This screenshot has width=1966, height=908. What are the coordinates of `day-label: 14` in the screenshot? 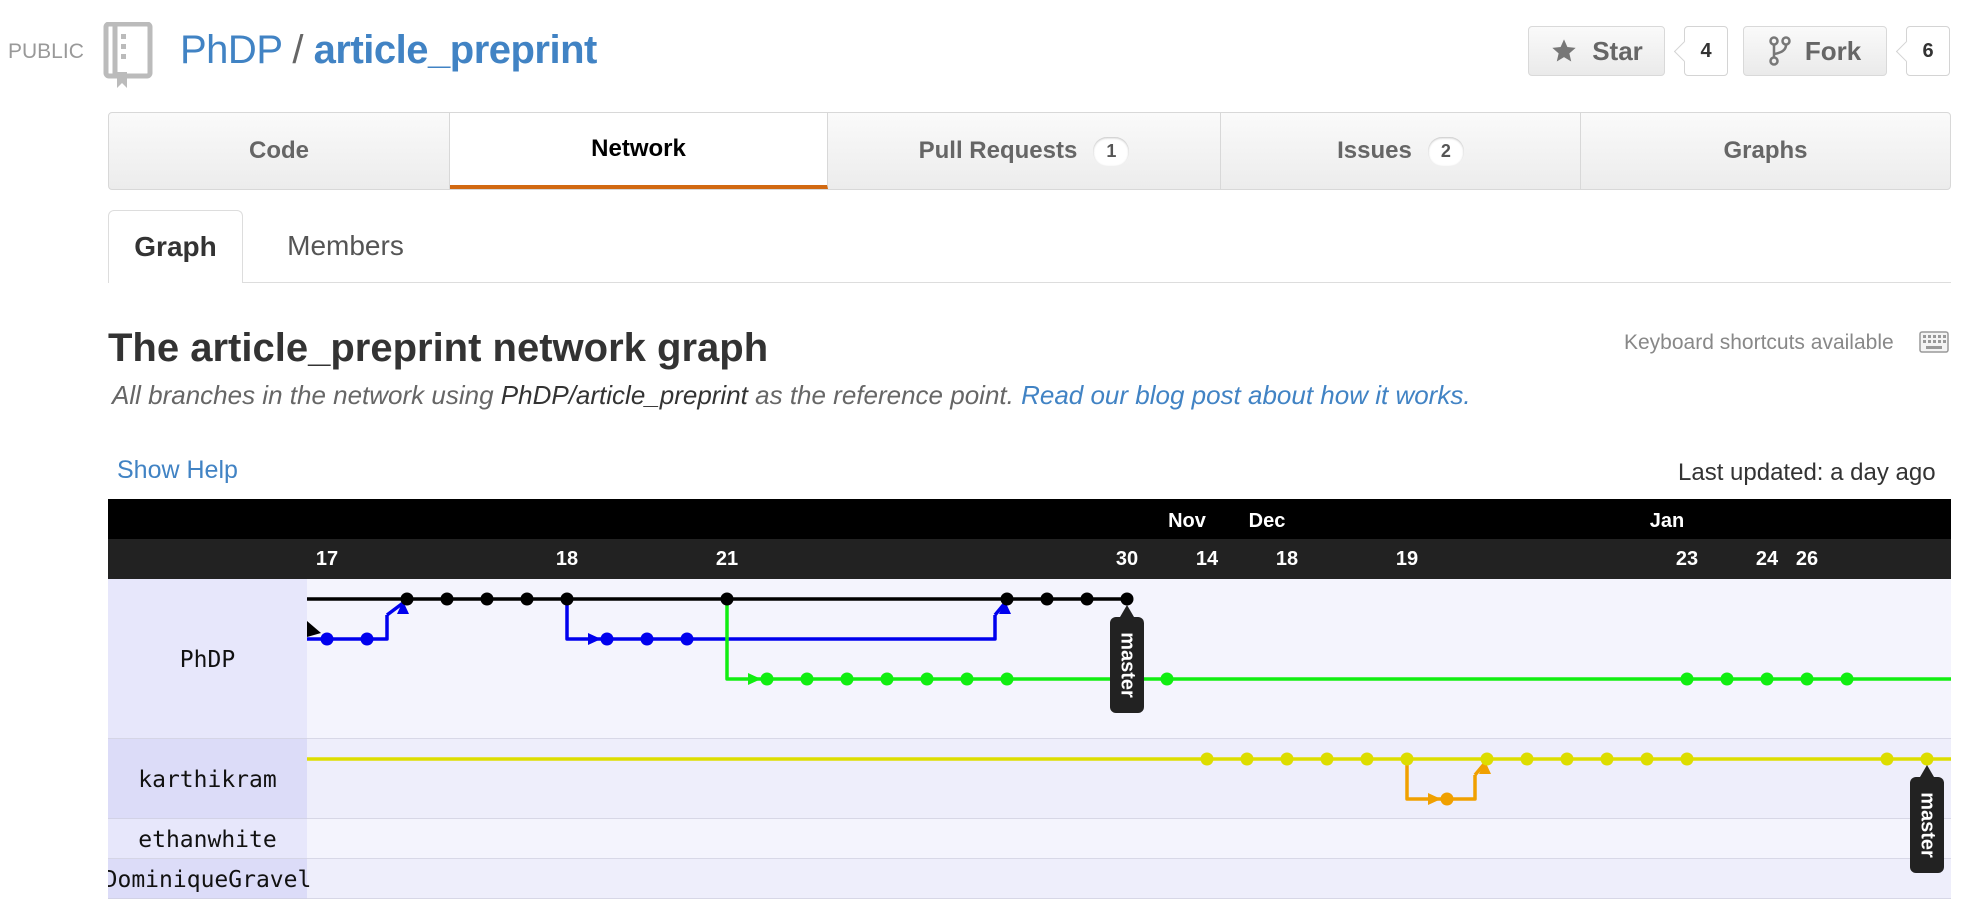 It's located at (1207, 559).